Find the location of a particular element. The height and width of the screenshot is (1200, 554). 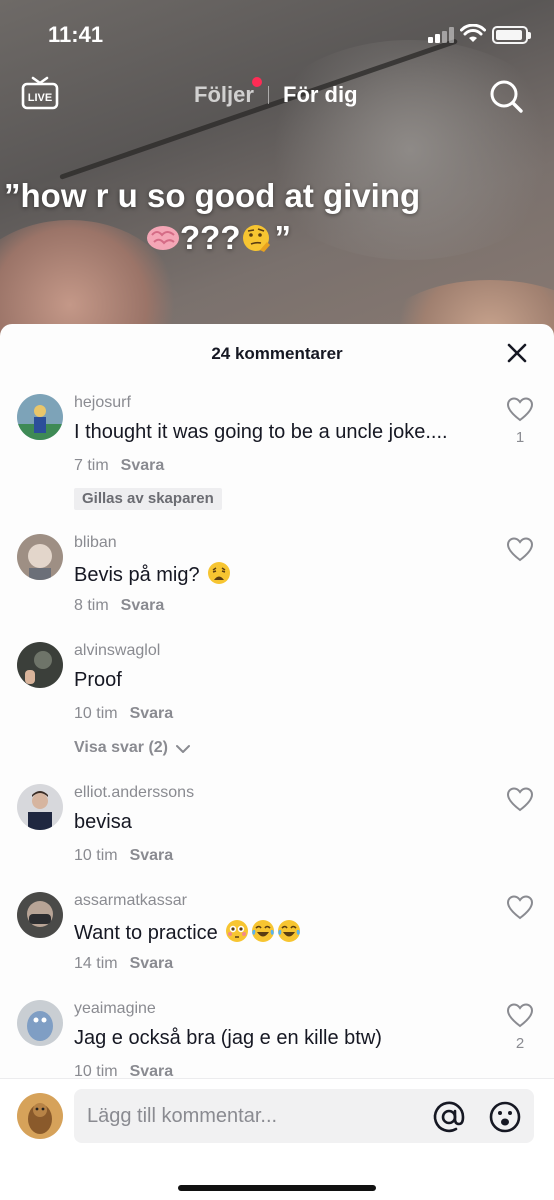

comment-input-bar is located at coordinates (277, 1139).